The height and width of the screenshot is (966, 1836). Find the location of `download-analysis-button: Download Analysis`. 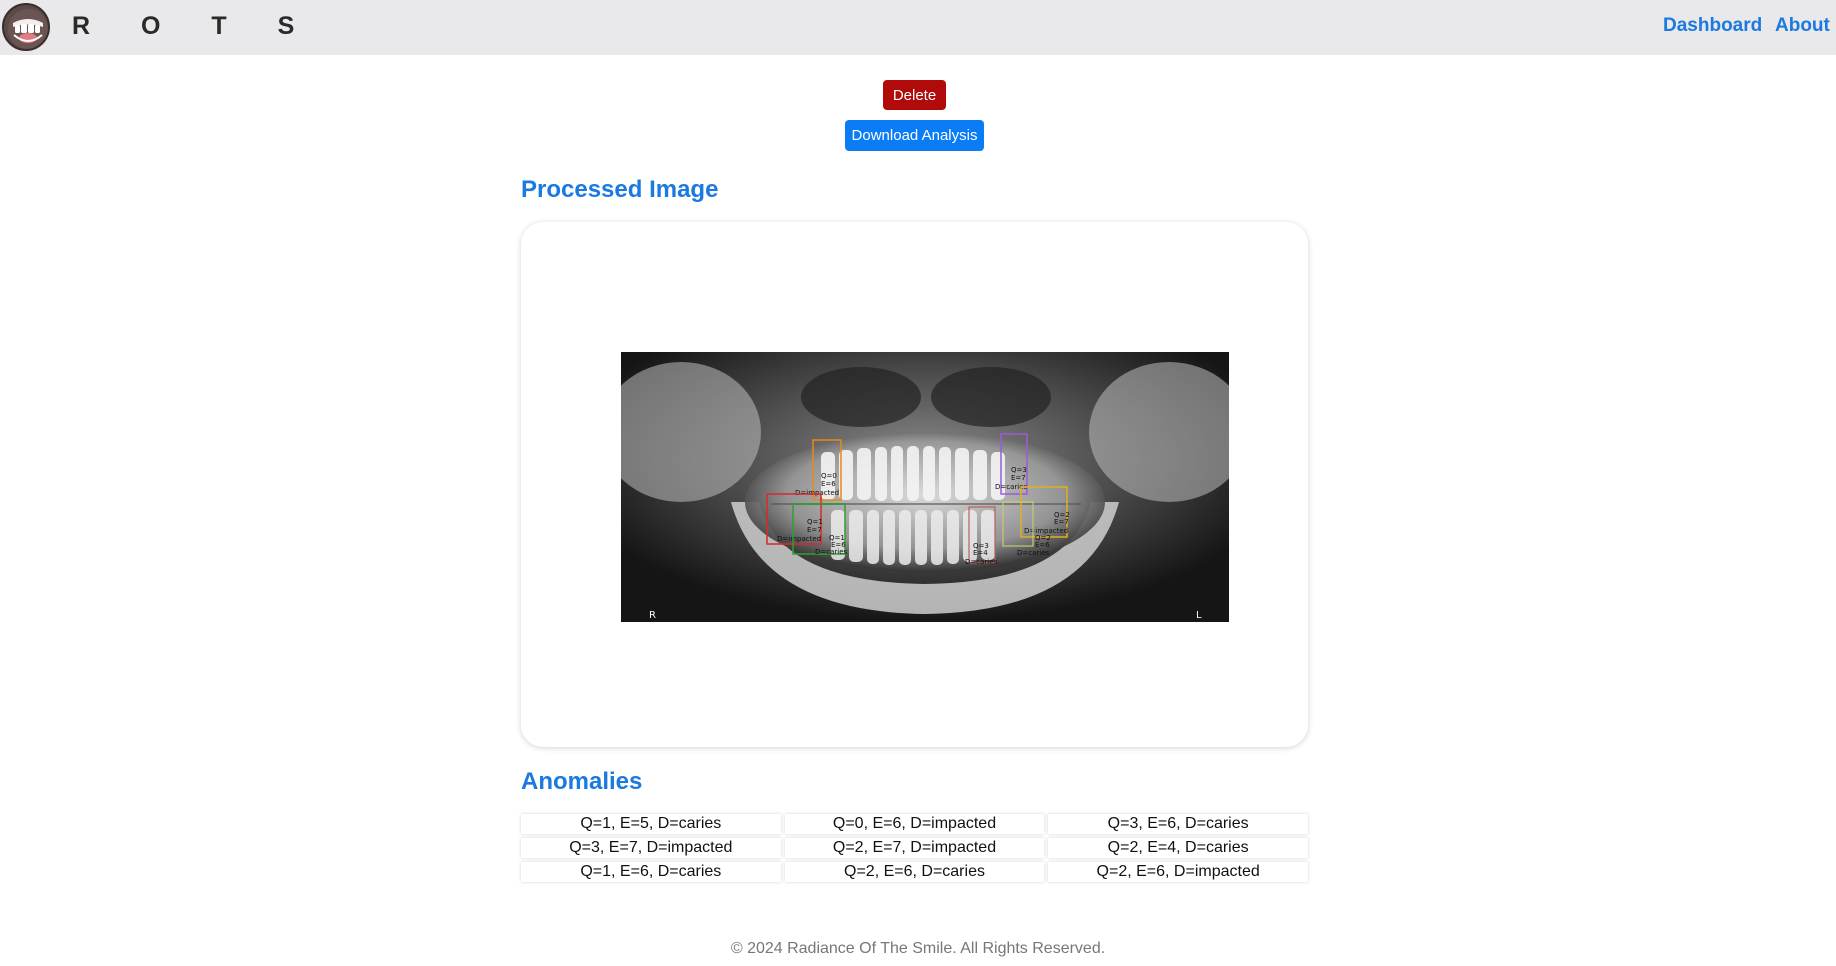

download-analysis-button: Download Analysis is located at coordinates (914, 135).